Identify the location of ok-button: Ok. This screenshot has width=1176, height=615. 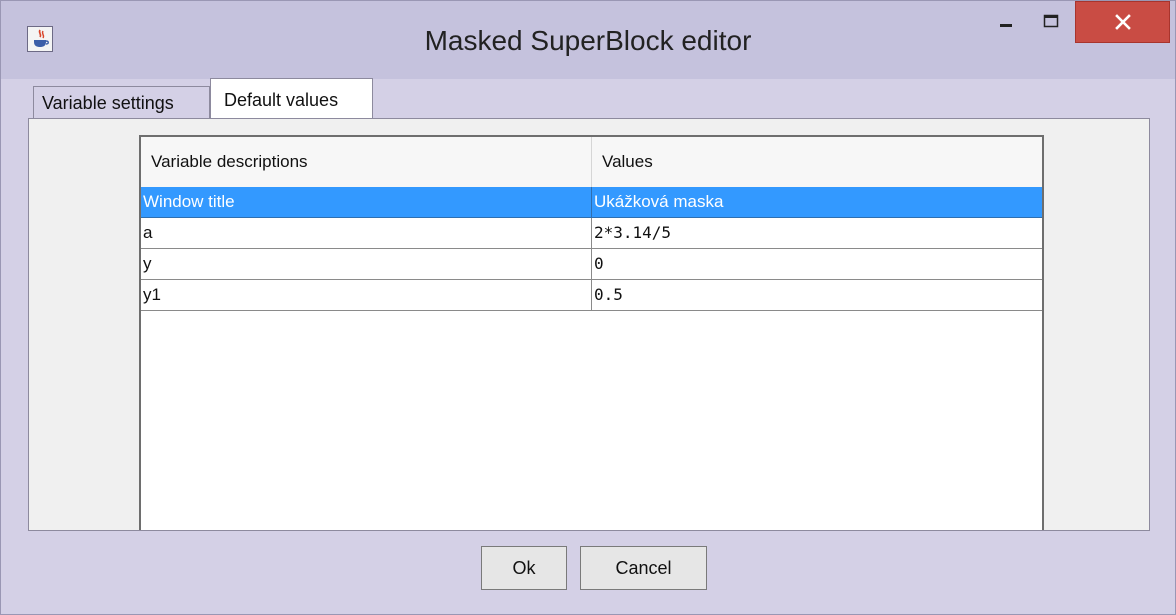
(524, 568).